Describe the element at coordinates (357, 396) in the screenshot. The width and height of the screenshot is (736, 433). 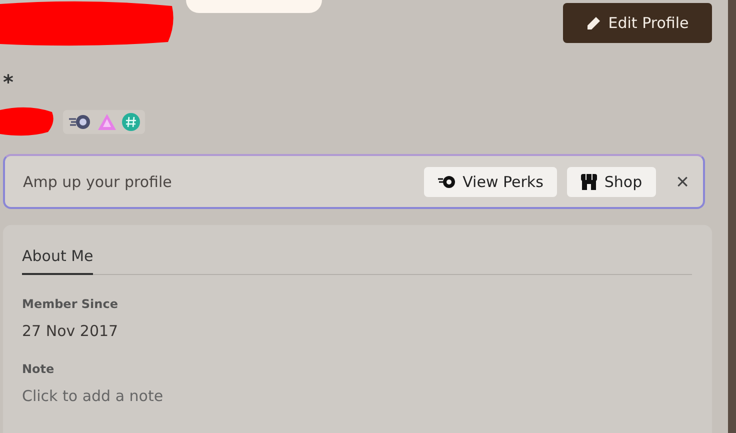
I see `note-placeholder: Click to add a note` at that location.